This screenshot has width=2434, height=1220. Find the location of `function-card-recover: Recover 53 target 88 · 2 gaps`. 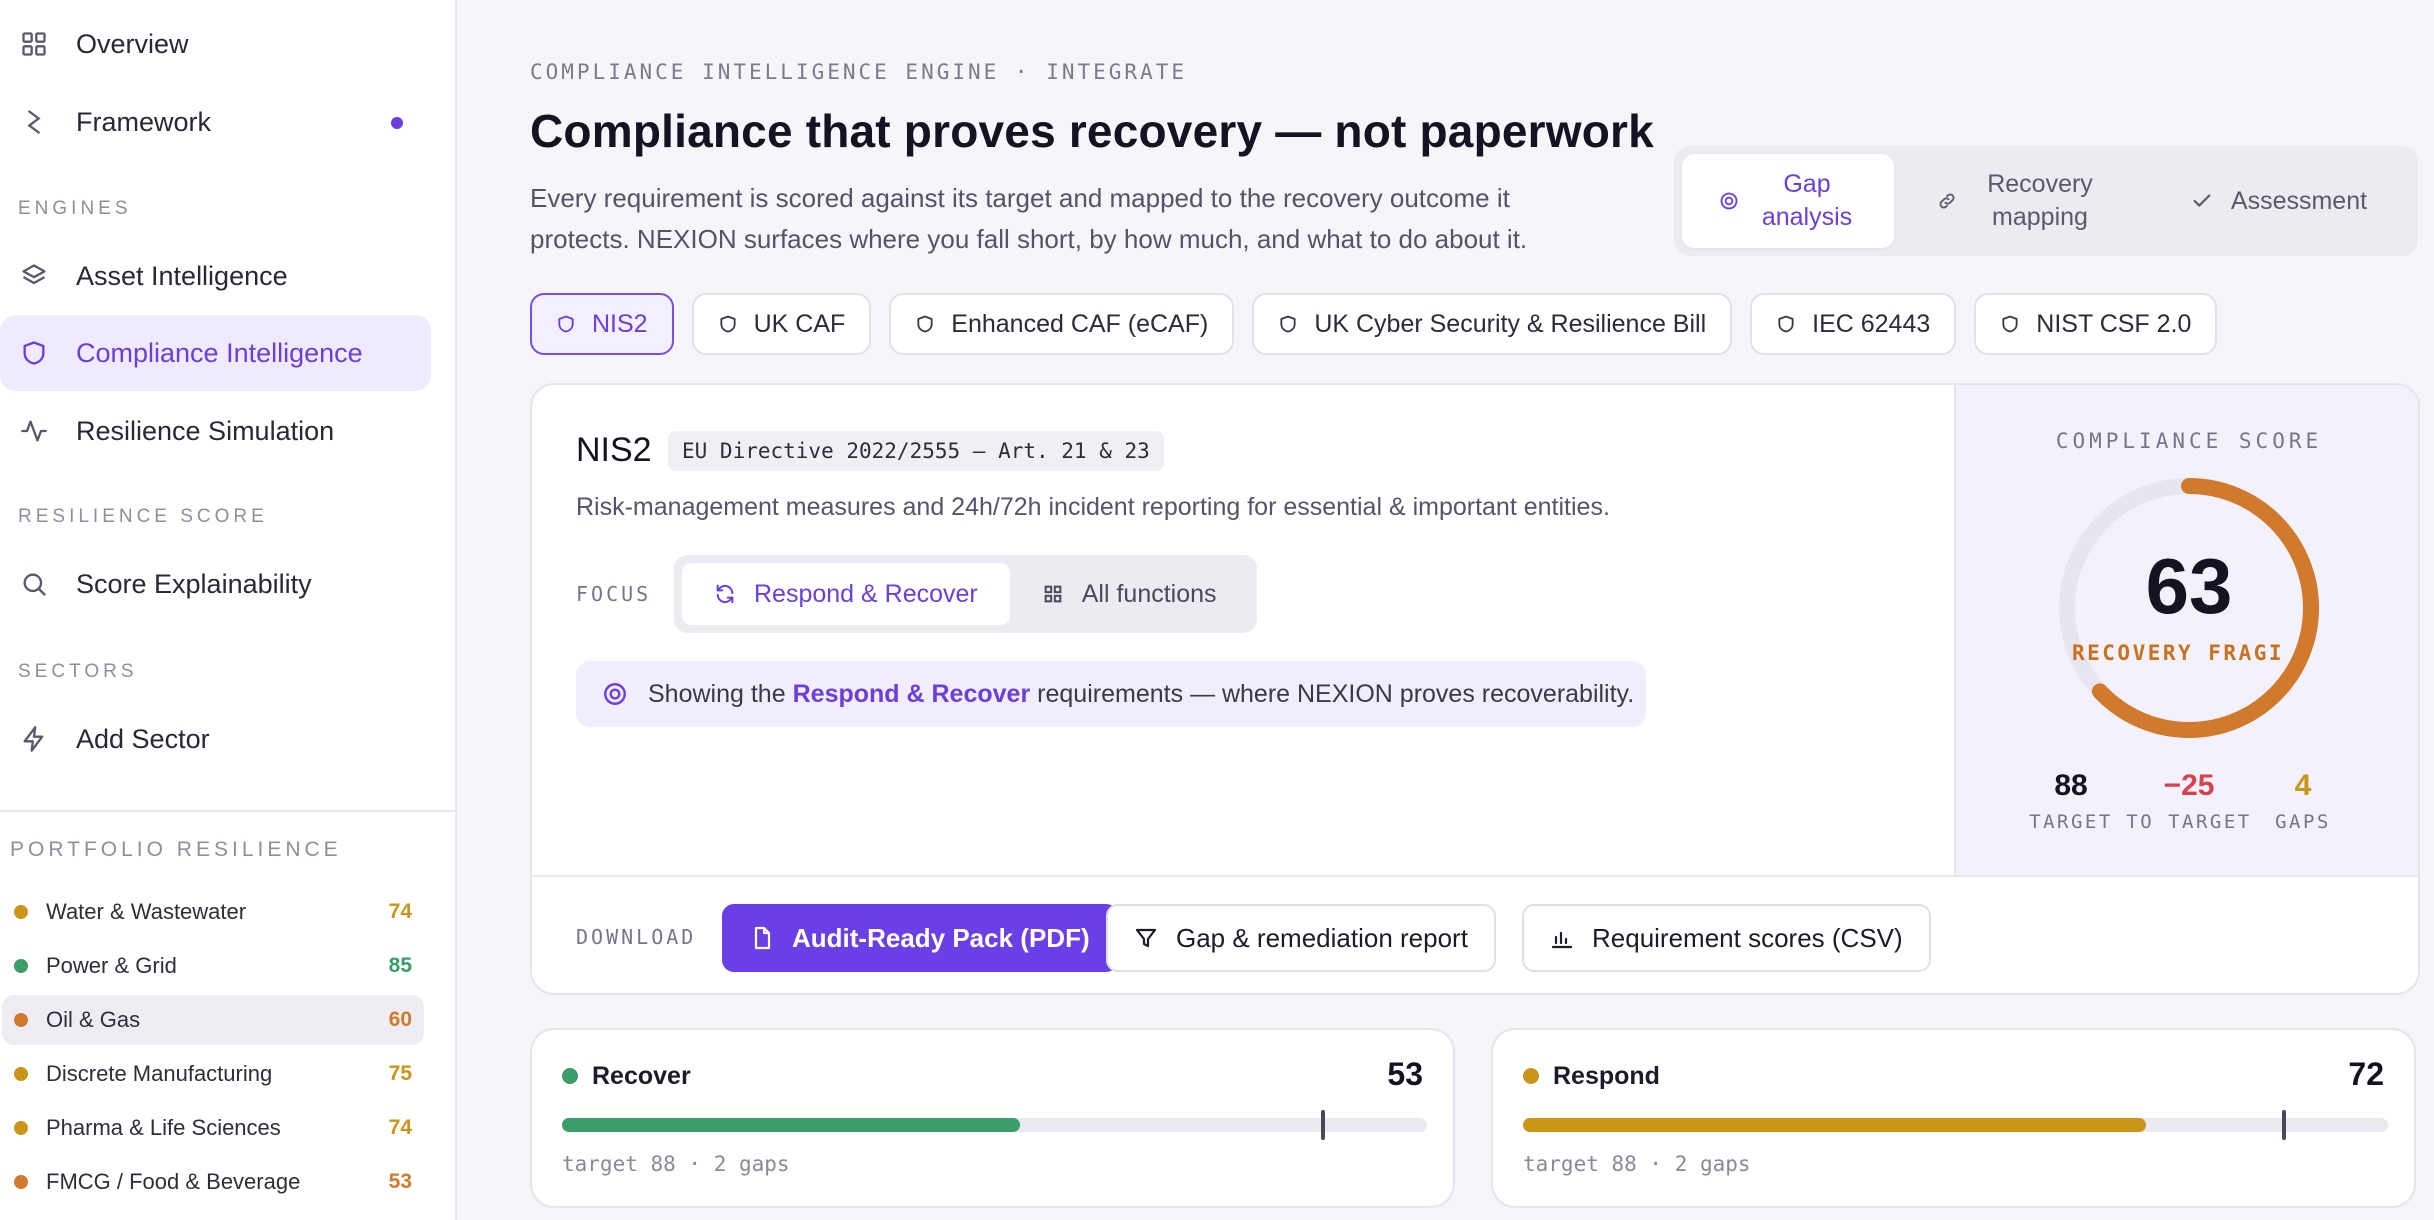

function-card-recover: Recover 53 target 88 · 2 gaps is located at coordinates (992, 1118).